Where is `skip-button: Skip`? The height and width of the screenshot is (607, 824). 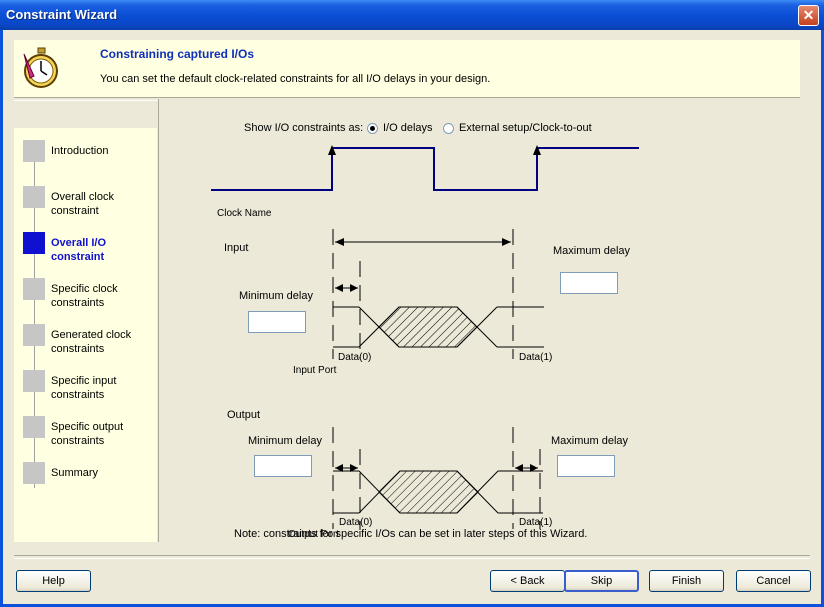
skip-button: Skip is located at coordinates (601, 581).